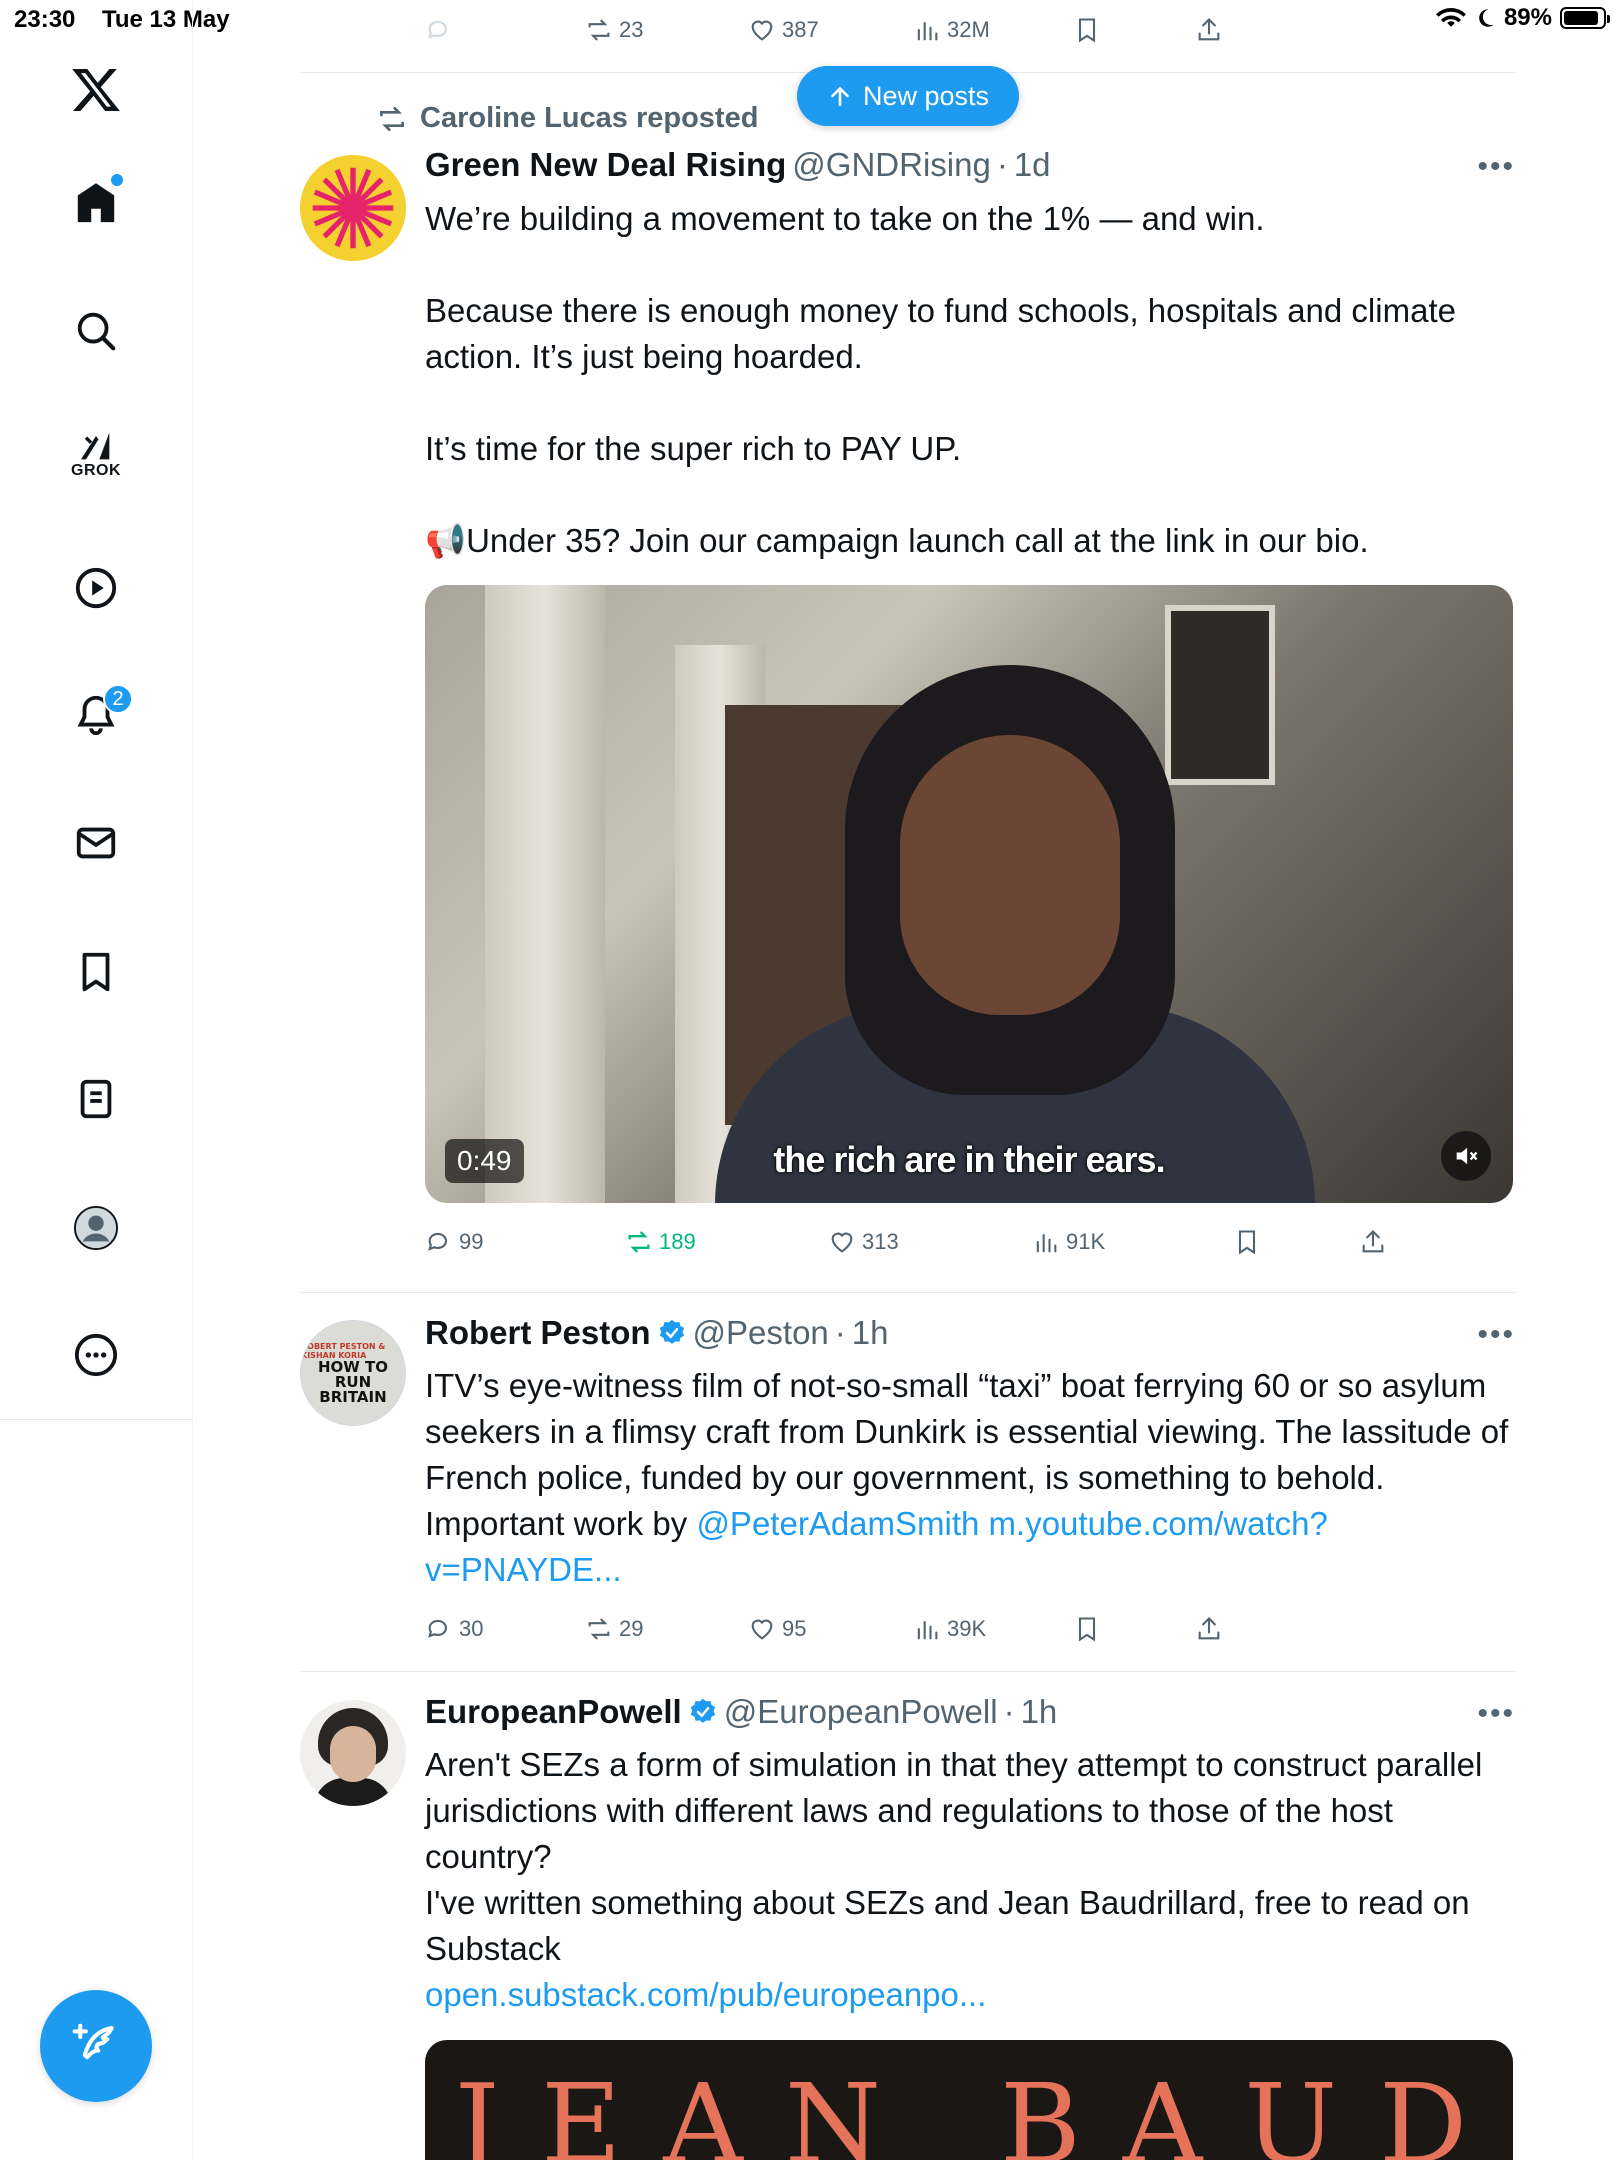 The image size is (1620, 2160). I want to click on author-handle: @Peston, so click(761, 1333).